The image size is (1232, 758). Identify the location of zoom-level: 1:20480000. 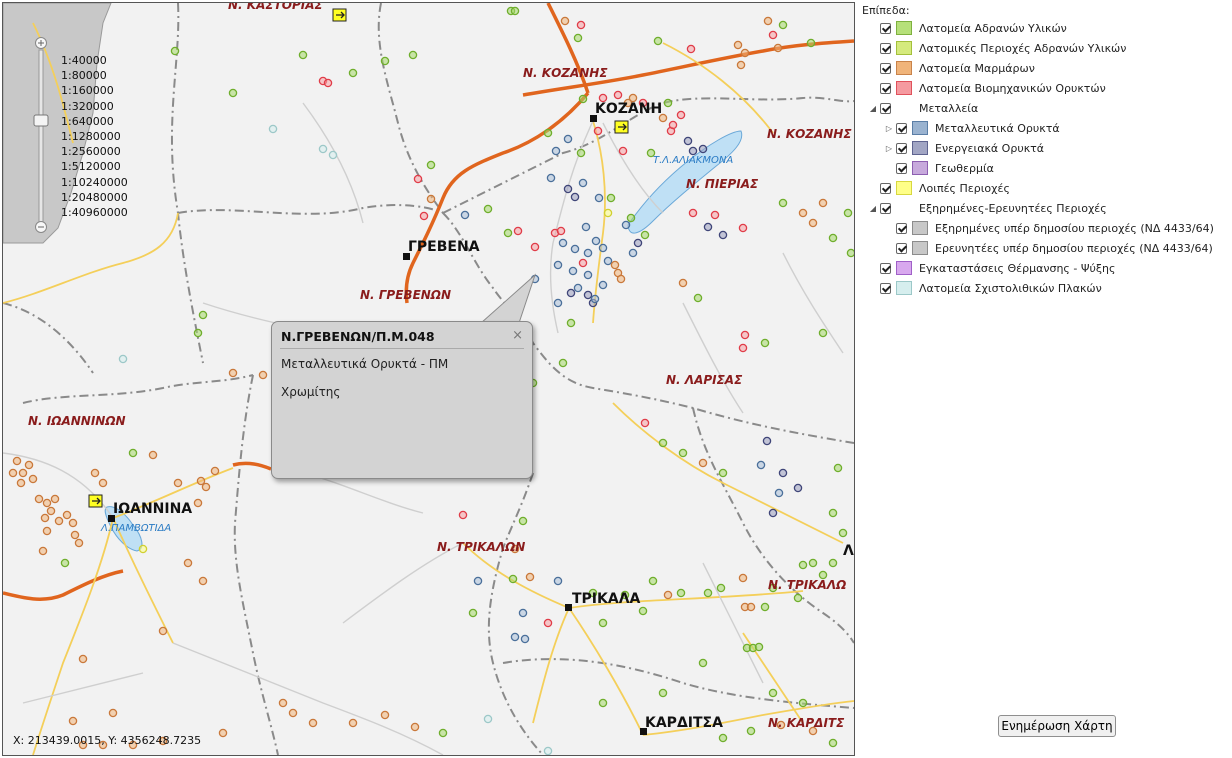
(94, 197).